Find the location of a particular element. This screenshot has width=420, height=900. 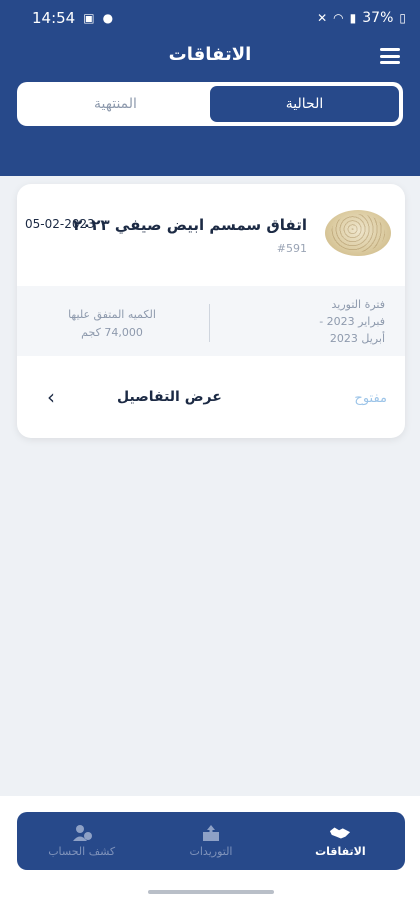

nav-agreements: الاتفاقات is located at coordinates (340, 841).